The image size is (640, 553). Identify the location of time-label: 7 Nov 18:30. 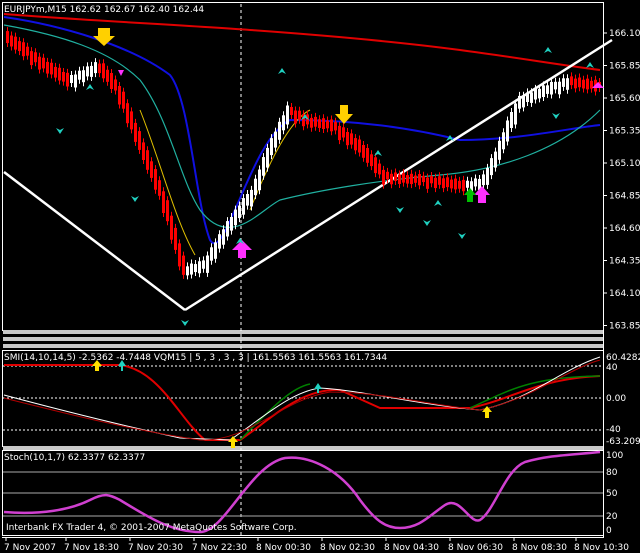
(91, 548).